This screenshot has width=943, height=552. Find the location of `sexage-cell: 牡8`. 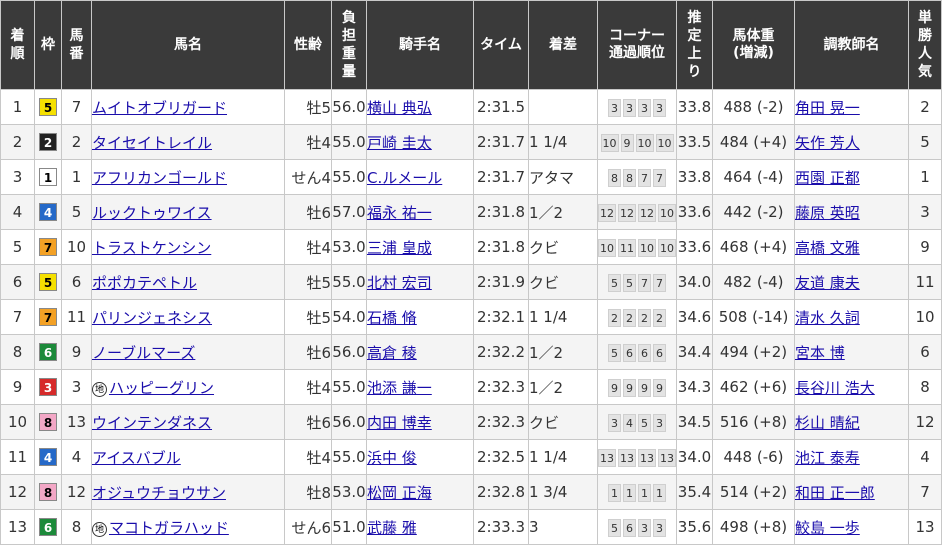

sexage-cell: 牡8 is located at coordinates (308, 492).